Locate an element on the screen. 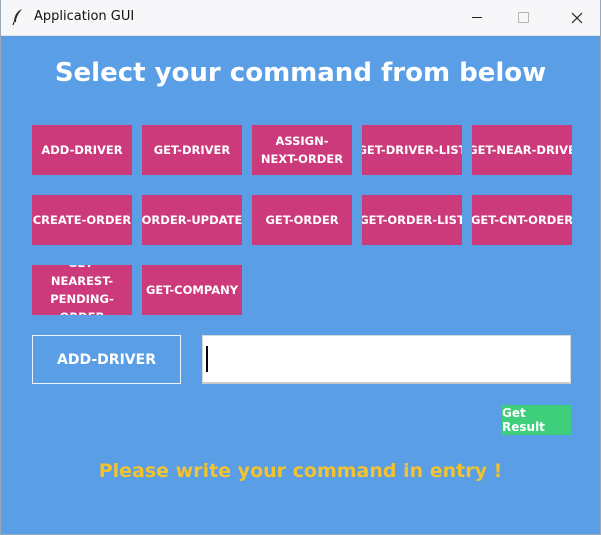  text-caret is located at coordinates (207, 359).